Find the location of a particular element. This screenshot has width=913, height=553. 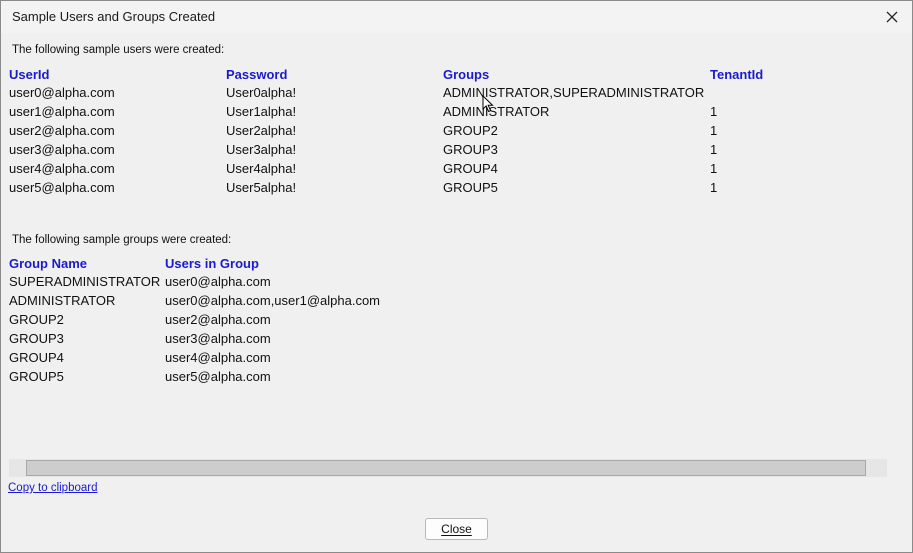

users-header-userid: UserId is located at coordinates (29, 74).